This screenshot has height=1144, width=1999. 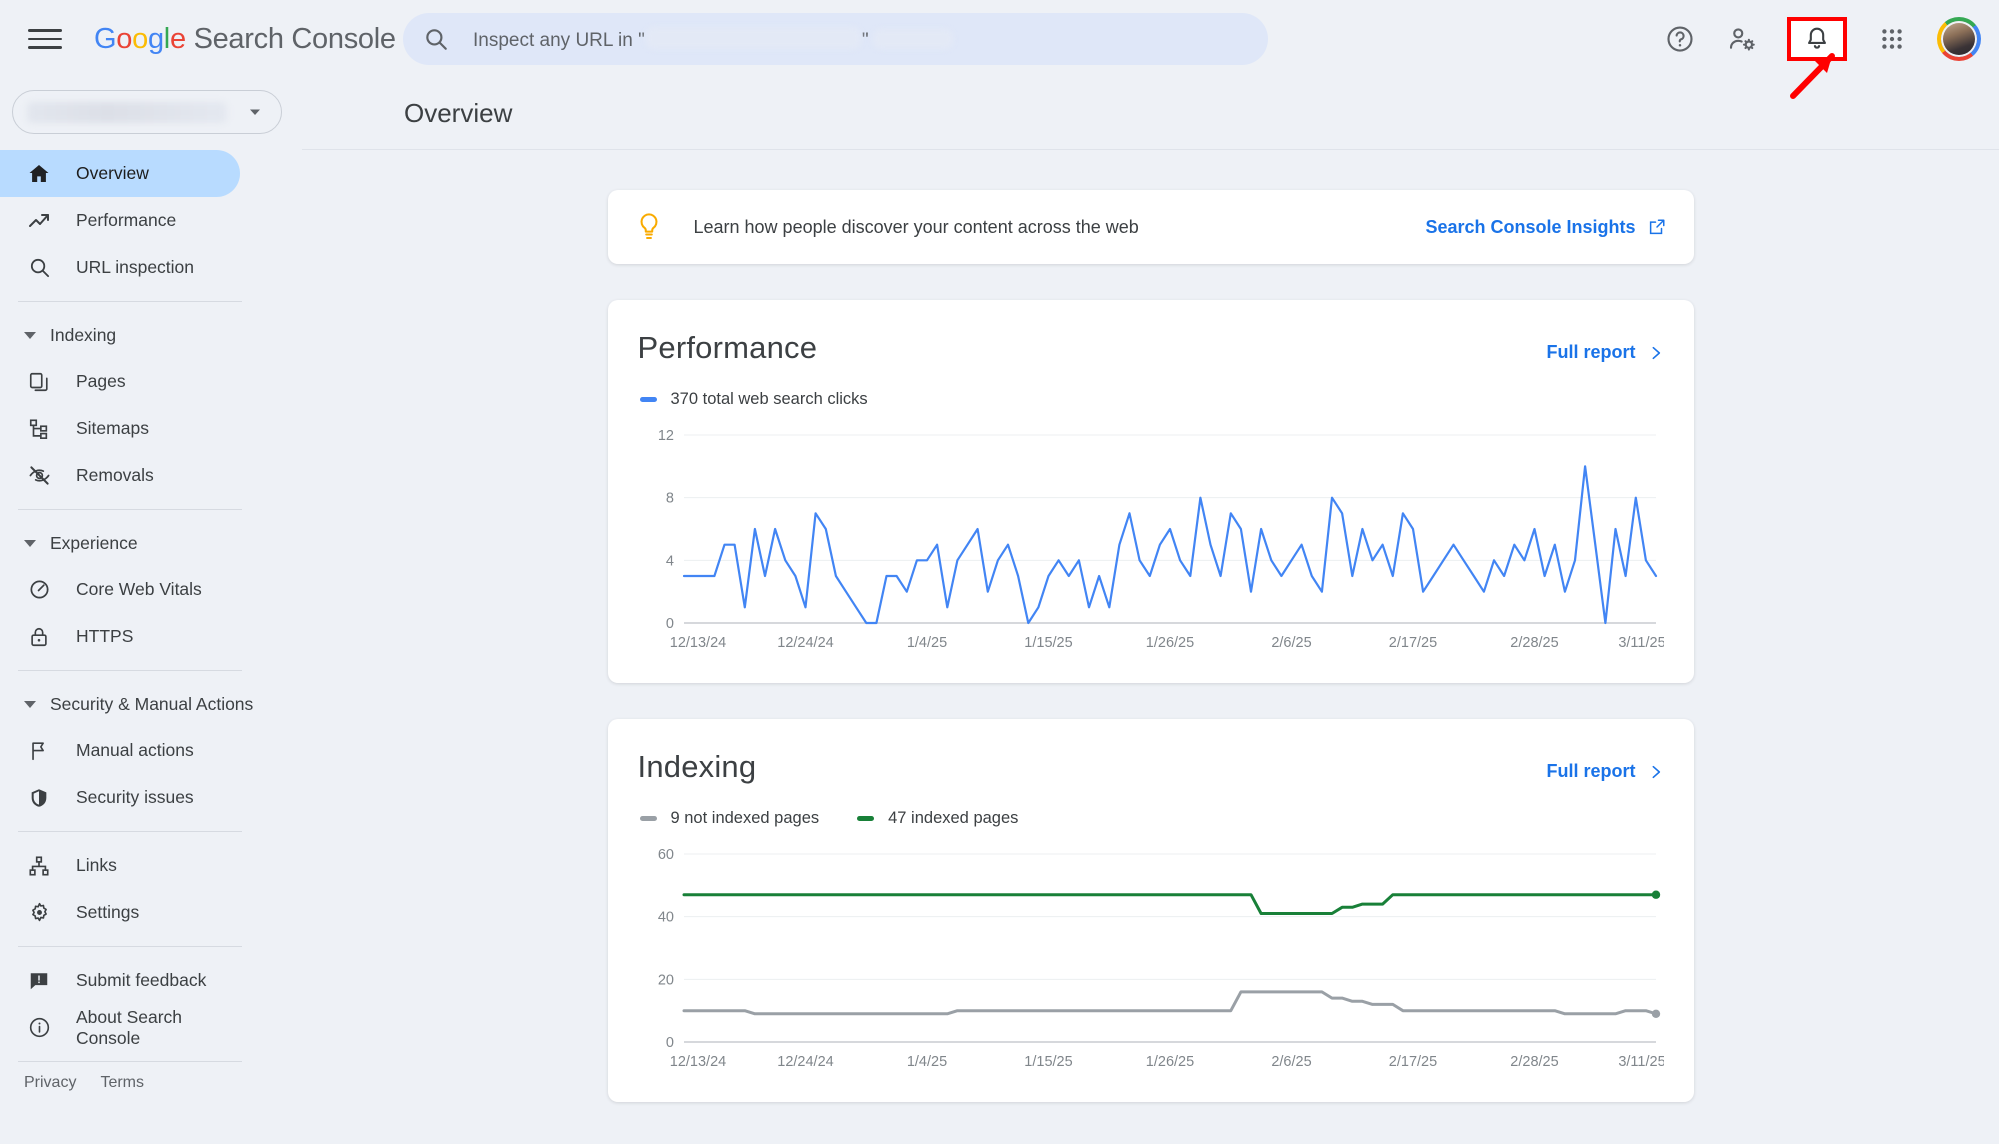 What do you see at coordinates (1291, 643) in the screenshot?
I see `svg-text: 2/6/25` at bounding box center [1291, 643].